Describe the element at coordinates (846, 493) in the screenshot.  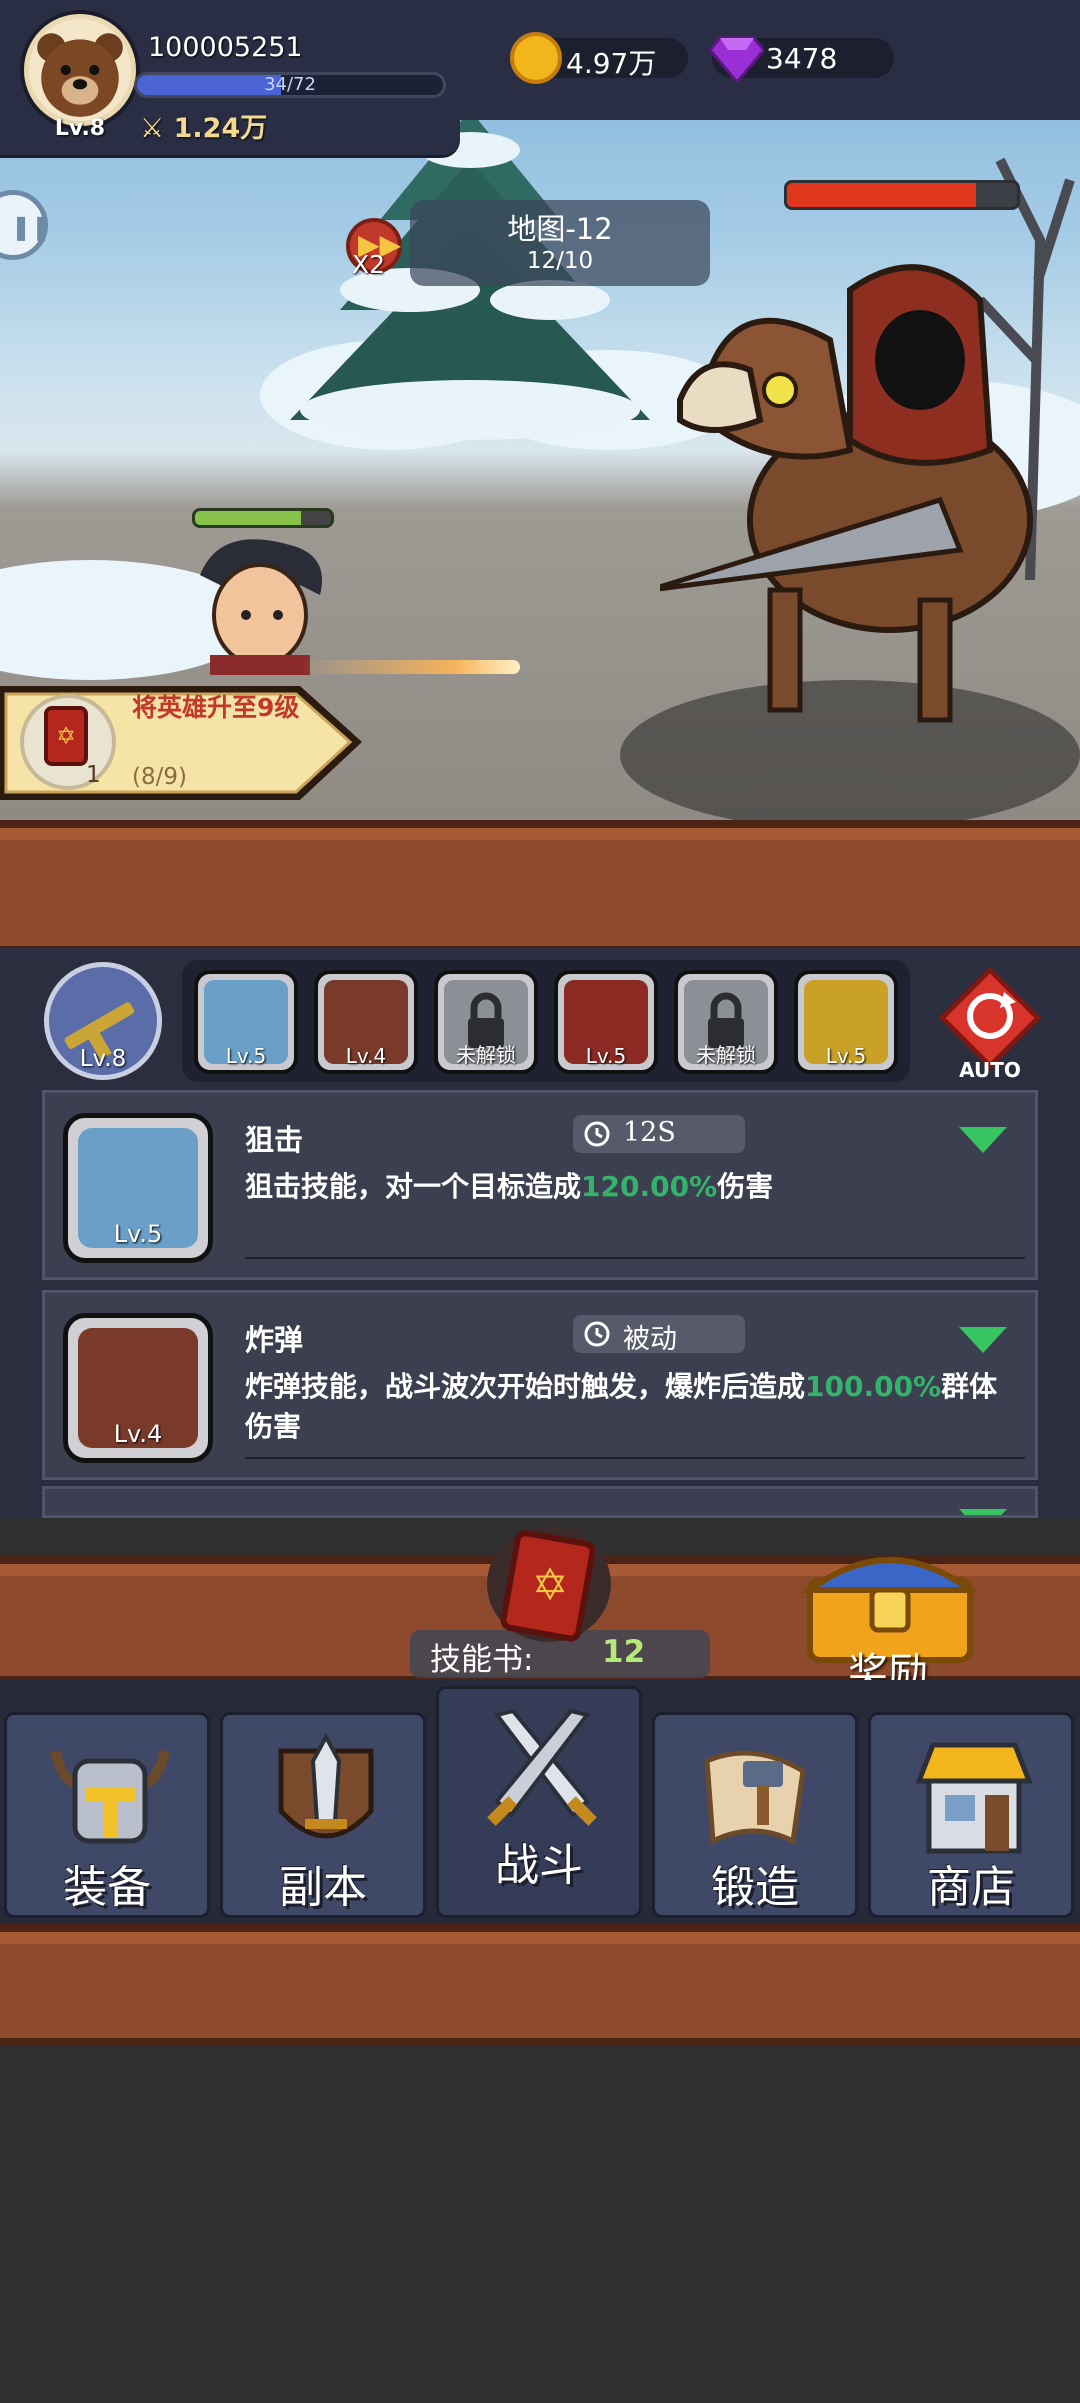
I see `enemy-horse-rider` at that location.